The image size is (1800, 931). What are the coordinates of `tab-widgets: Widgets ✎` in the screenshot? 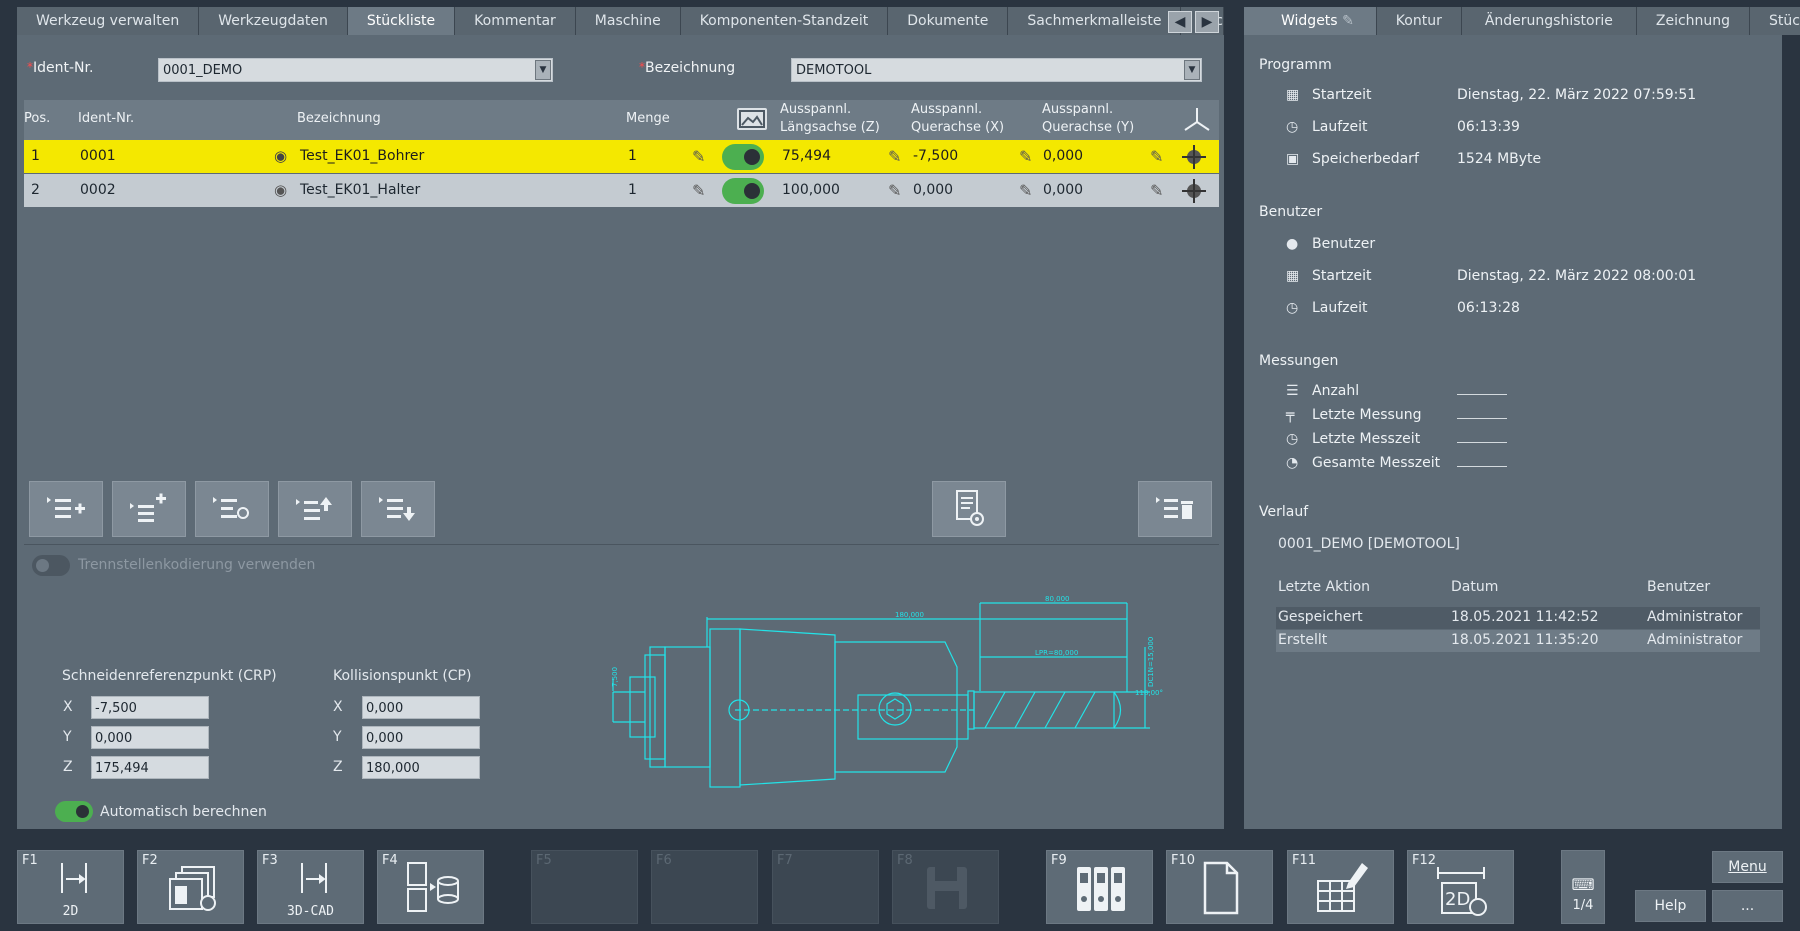 It's located at (1310, 21).